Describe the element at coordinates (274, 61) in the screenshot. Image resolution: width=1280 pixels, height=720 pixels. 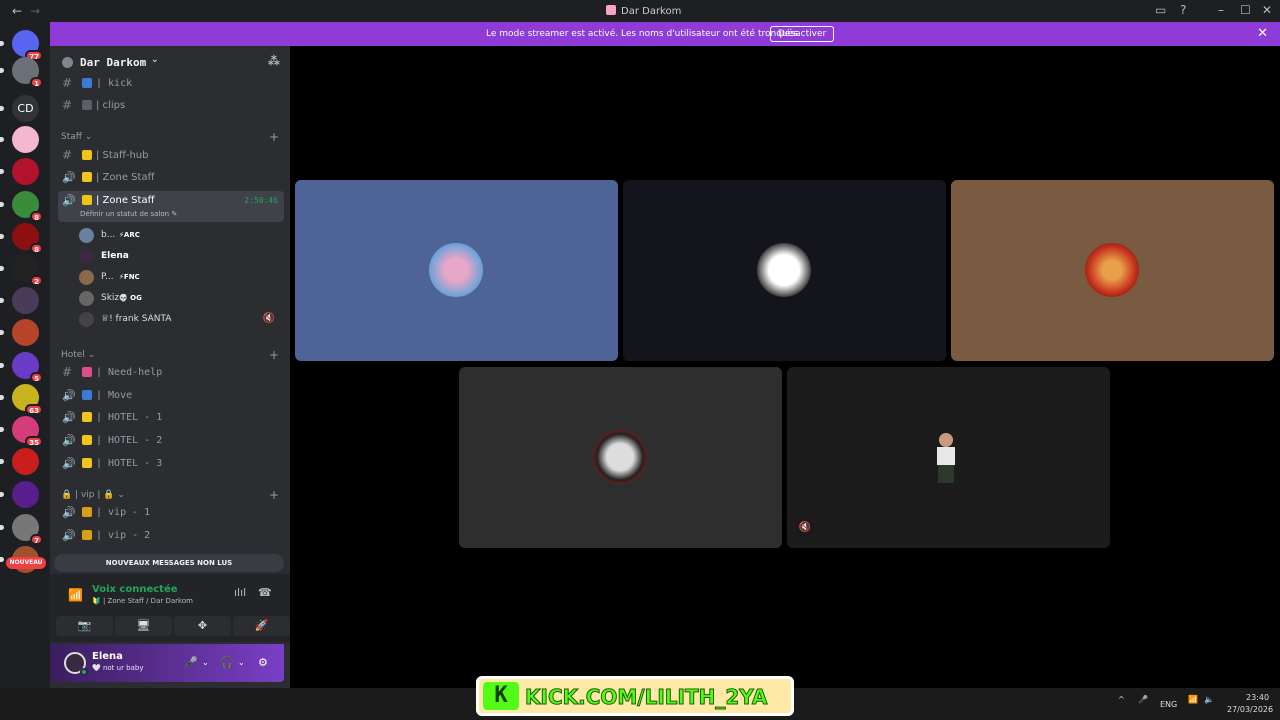
I see `invite-icon: ⁂` at that location.